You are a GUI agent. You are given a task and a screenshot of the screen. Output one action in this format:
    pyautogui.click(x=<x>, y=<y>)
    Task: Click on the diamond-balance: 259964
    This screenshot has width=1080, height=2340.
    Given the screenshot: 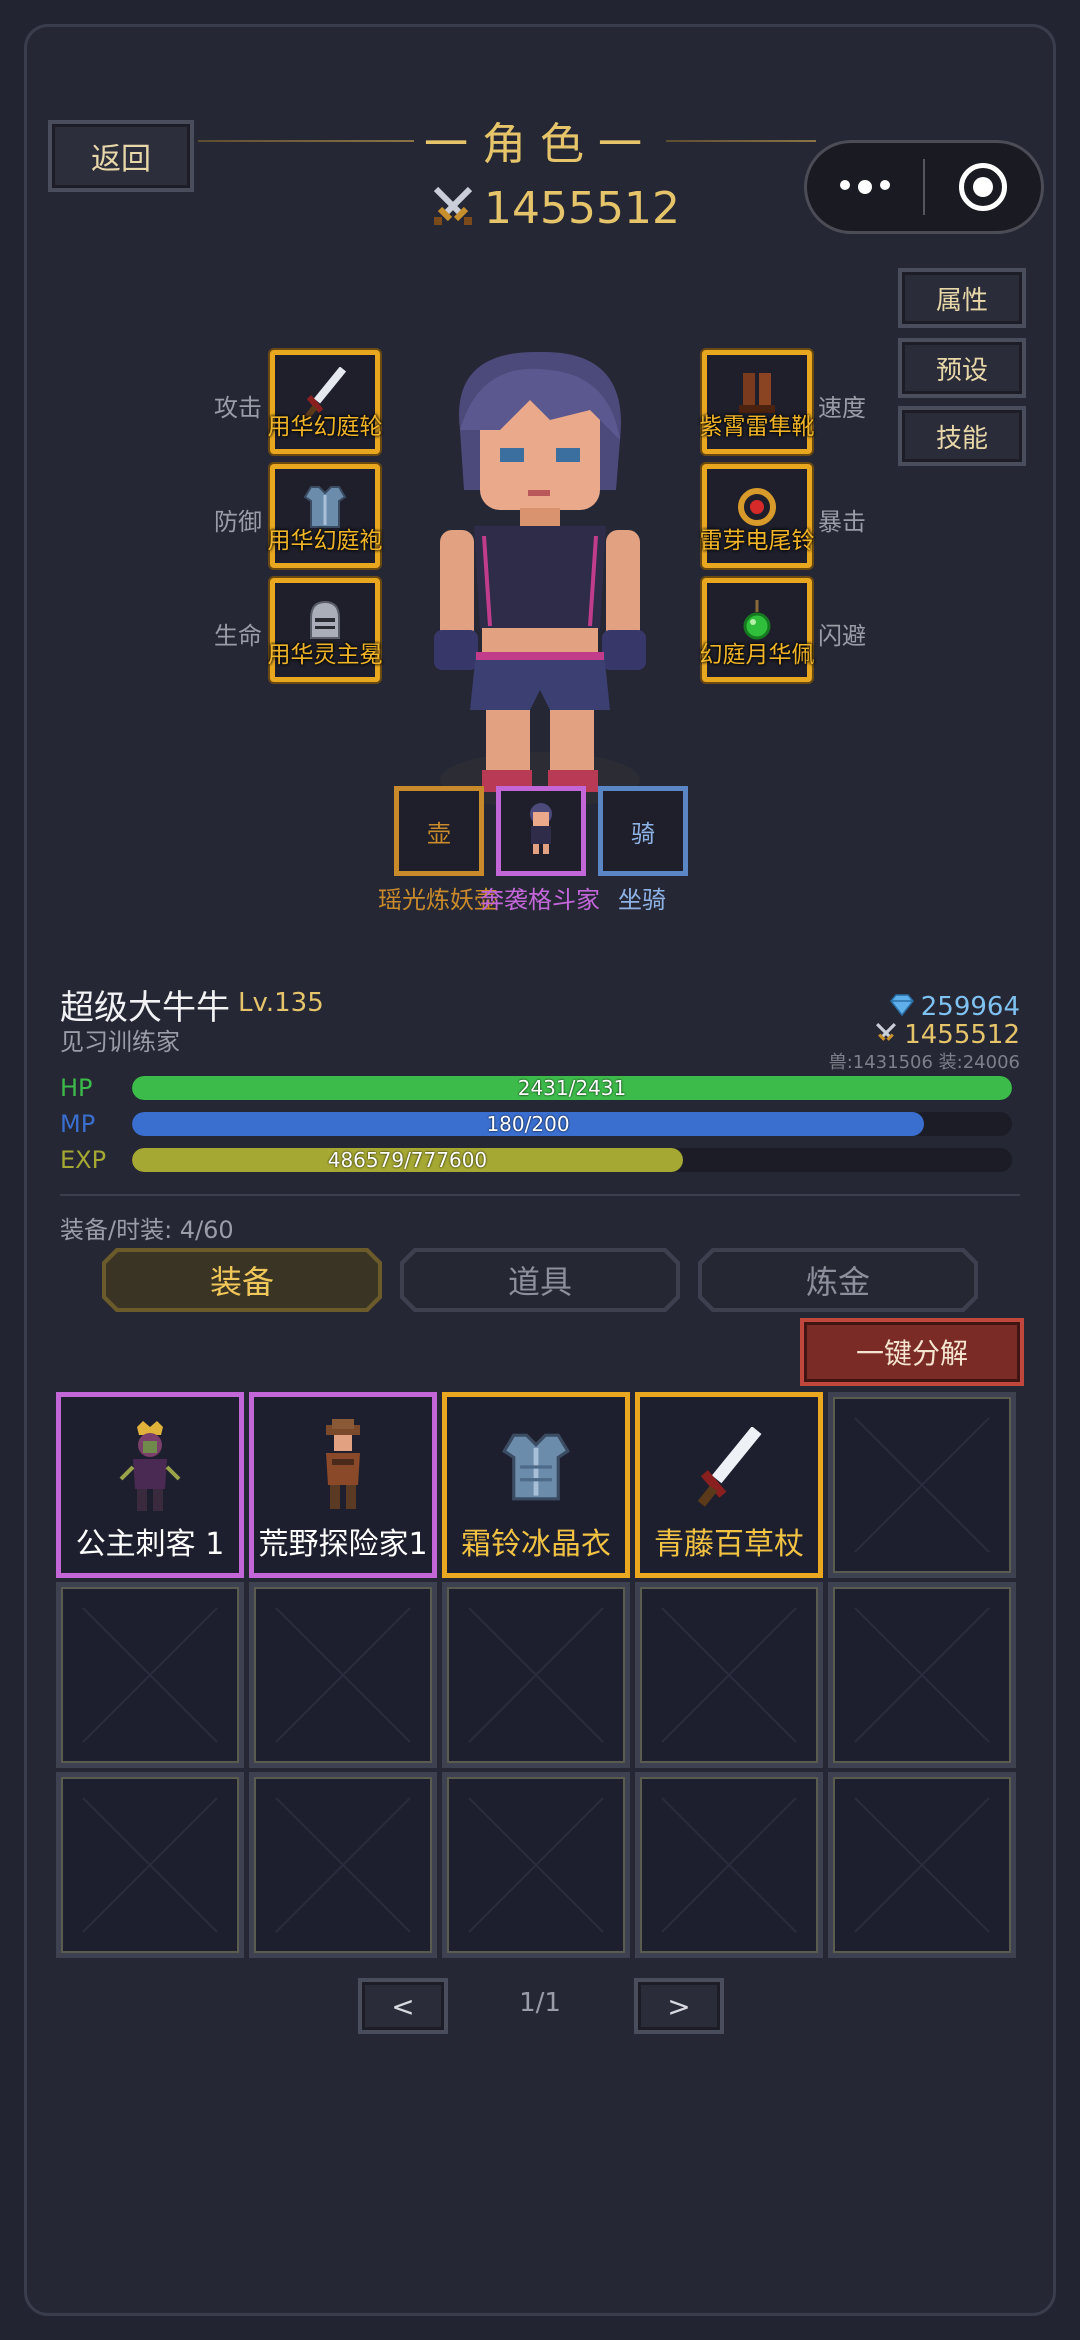 What is the action you would take?
    pyautogui.click(x=954, y=1007)
    